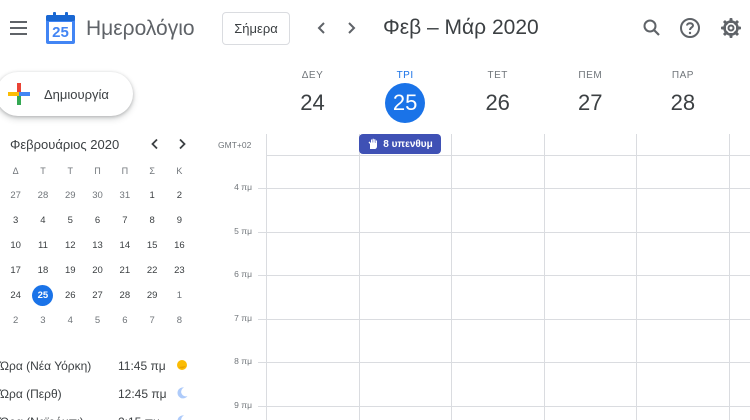 This screenshot has height=420, width=750. What do you see at coordinates (322, 28) in the screenshot?
I see `prev-week-button` at bounding box center [322, 28].